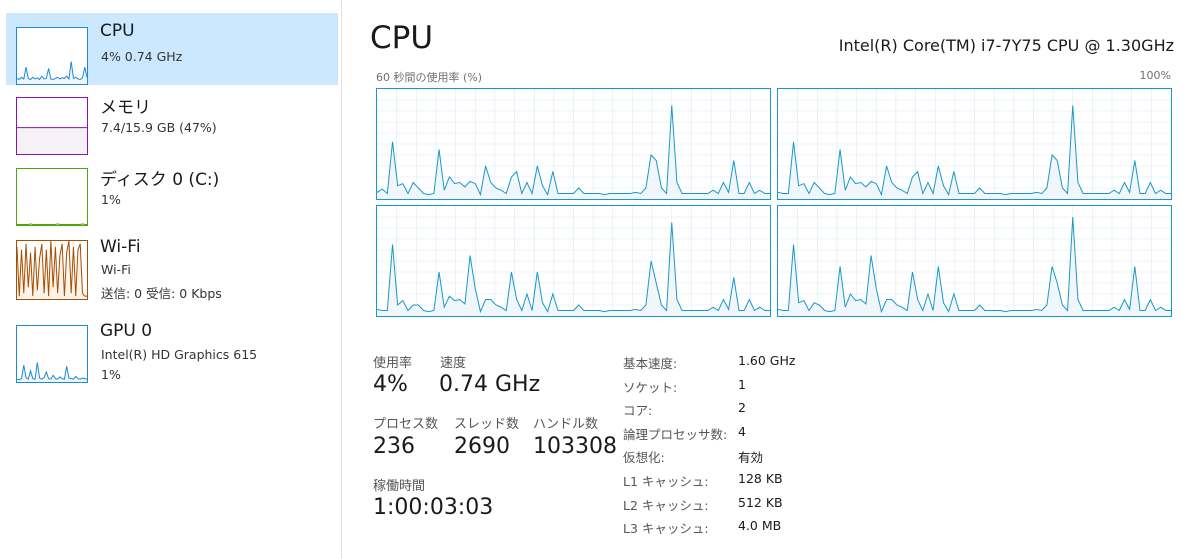 Image resolution: width=1200 pixels, height=559 pixels. Describe the element at coordinates (159, 127) in the screenshot. I see `sidebar-item-memory-detail: 7.4/15.9 GB (47%)` at that location.